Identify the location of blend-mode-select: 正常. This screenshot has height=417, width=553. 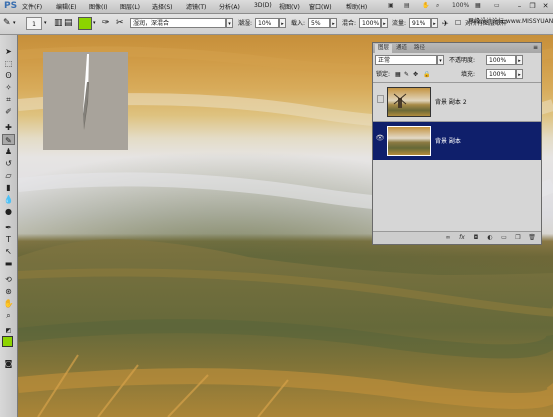
(406, 60).